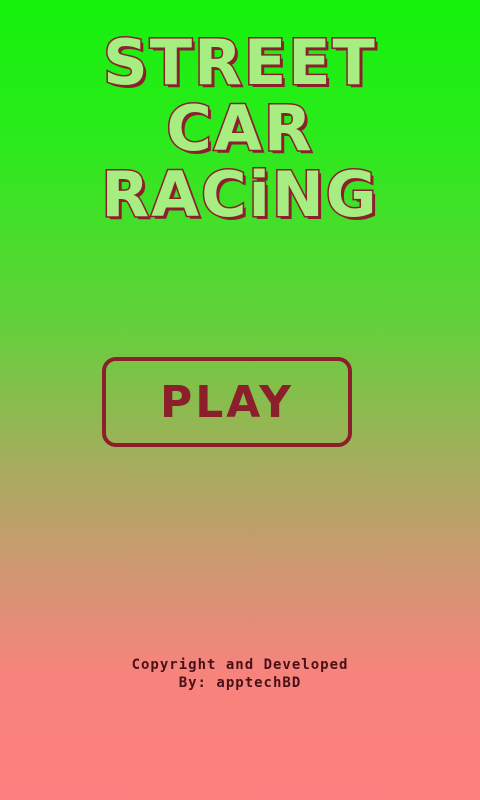  I want to click on play-button: PLAY, so click(227, 402).